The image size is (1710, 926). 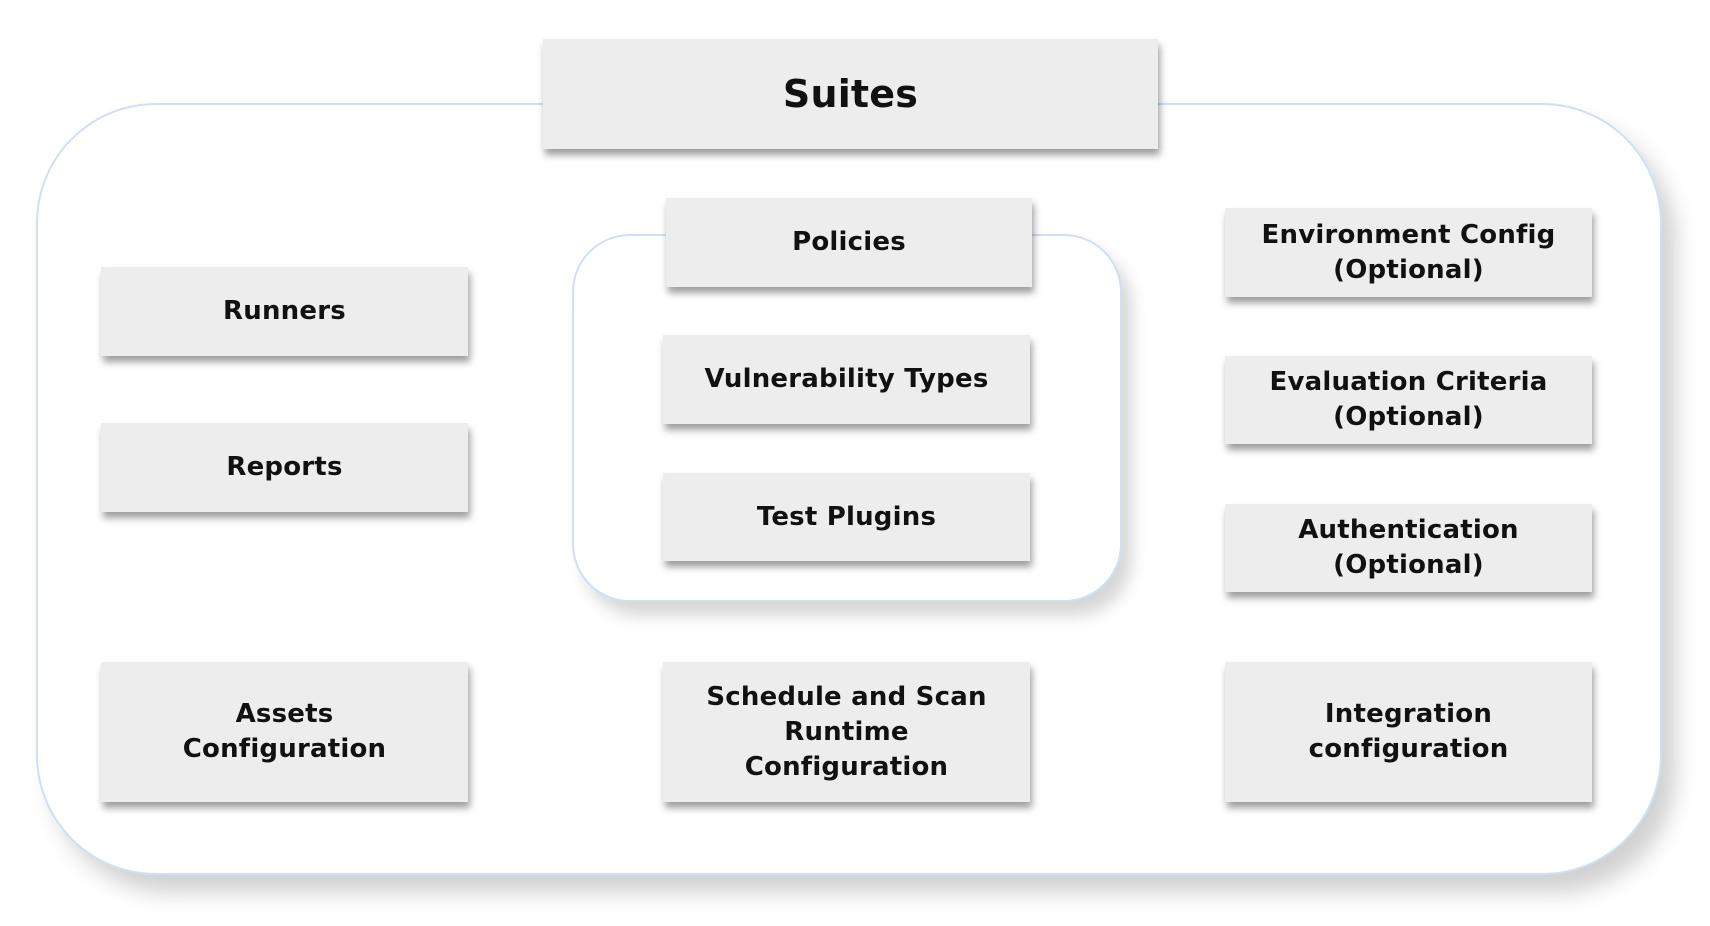 I want to click on runners-label: Runners, so click(x=284, y=311).